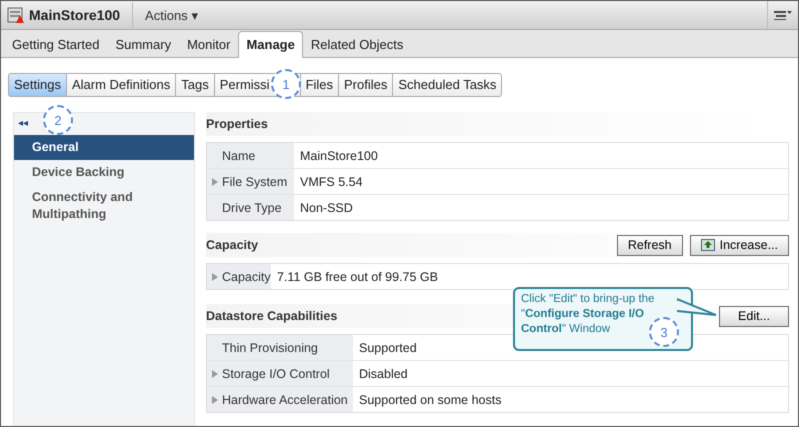 The image size is (799, 427). What do you see at coordinates (286, 84) in the screenshot?
I see `step-marker: 1` at bounding box center [286, 84].